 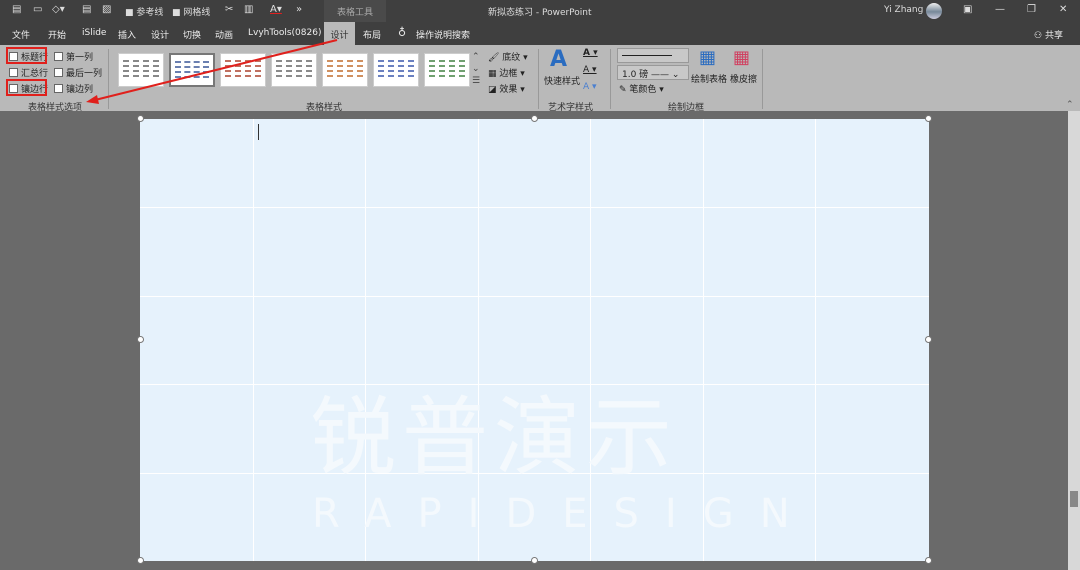 I want to click on context-tab-header: 表格工具, so click(x=355, y=11).